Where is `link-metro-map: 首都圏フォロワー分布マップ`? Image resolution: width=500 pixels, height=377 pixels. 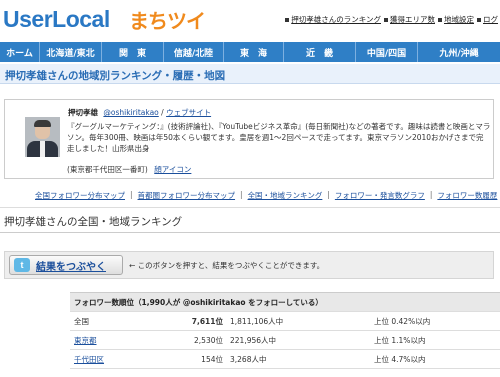
link-metro-map: 首都圏フォロワー分布マップ is located at coordinates (187, 195).